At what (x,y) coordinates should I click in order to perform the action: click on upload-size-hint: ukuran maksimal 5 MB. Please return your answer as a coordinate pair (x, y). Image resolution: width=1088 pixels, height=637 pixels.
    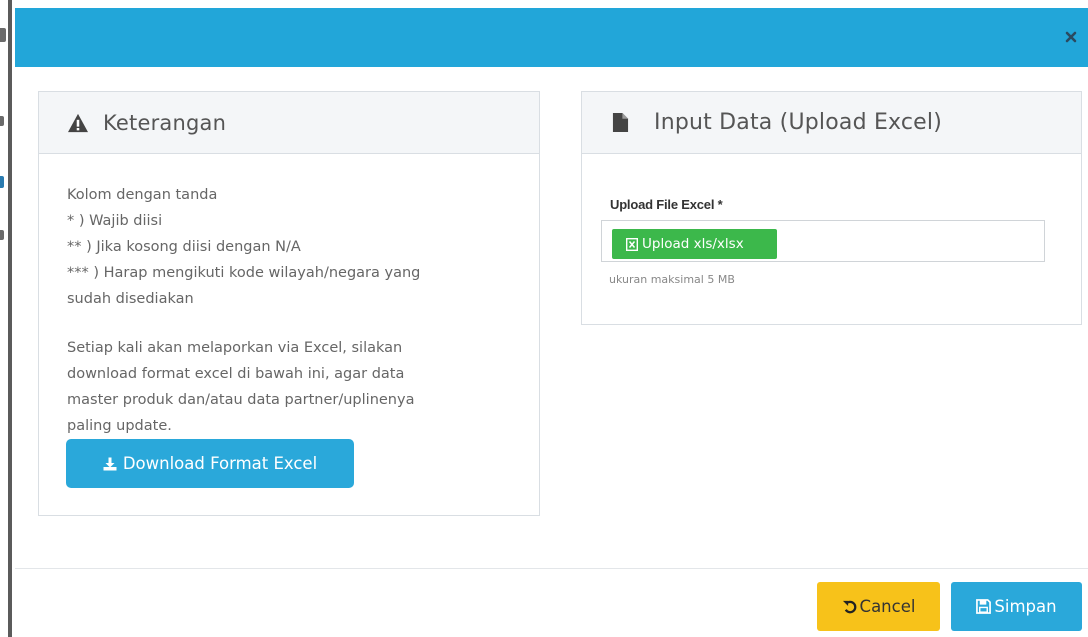
    Looking at the image, I should click on (672, 279).